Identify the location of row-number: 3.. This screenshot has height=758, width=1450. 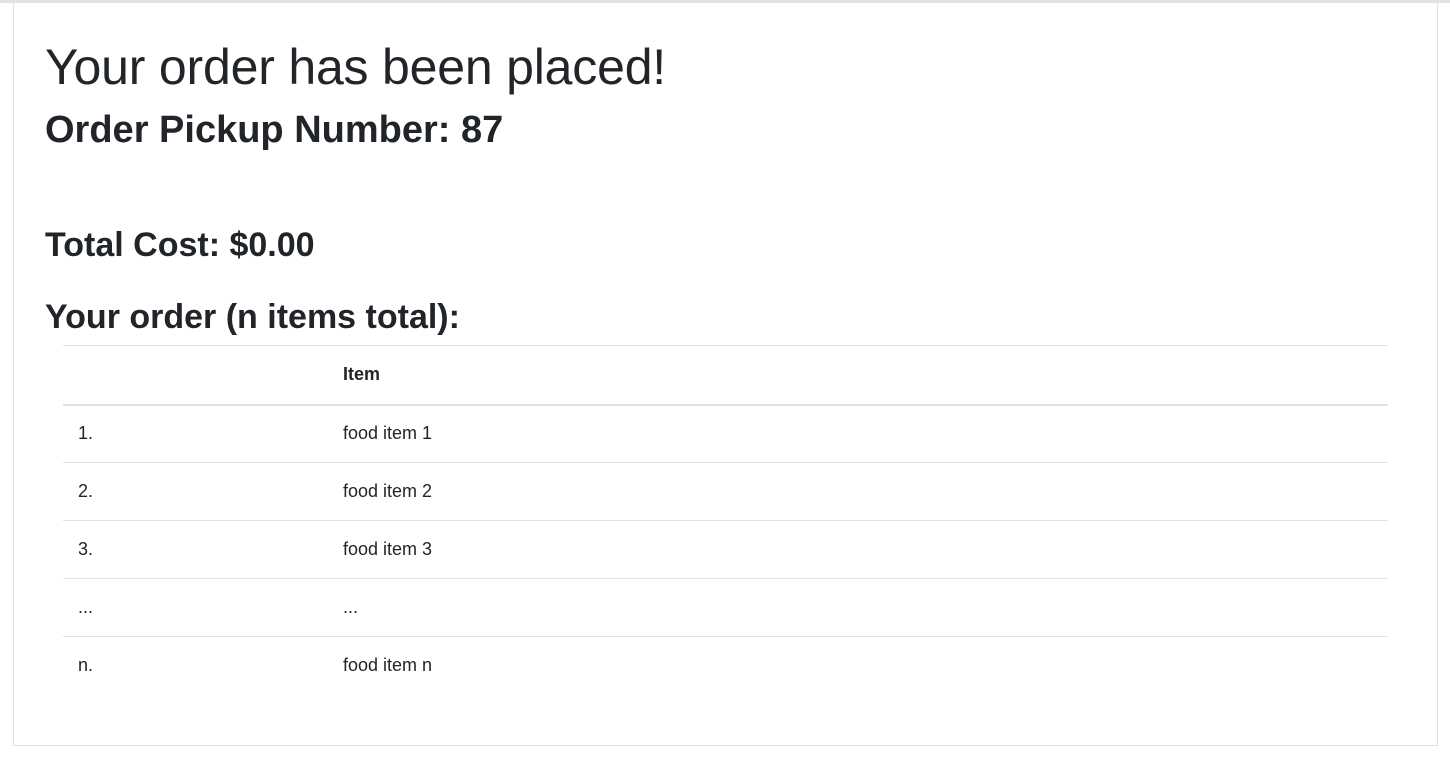
(195, 549).